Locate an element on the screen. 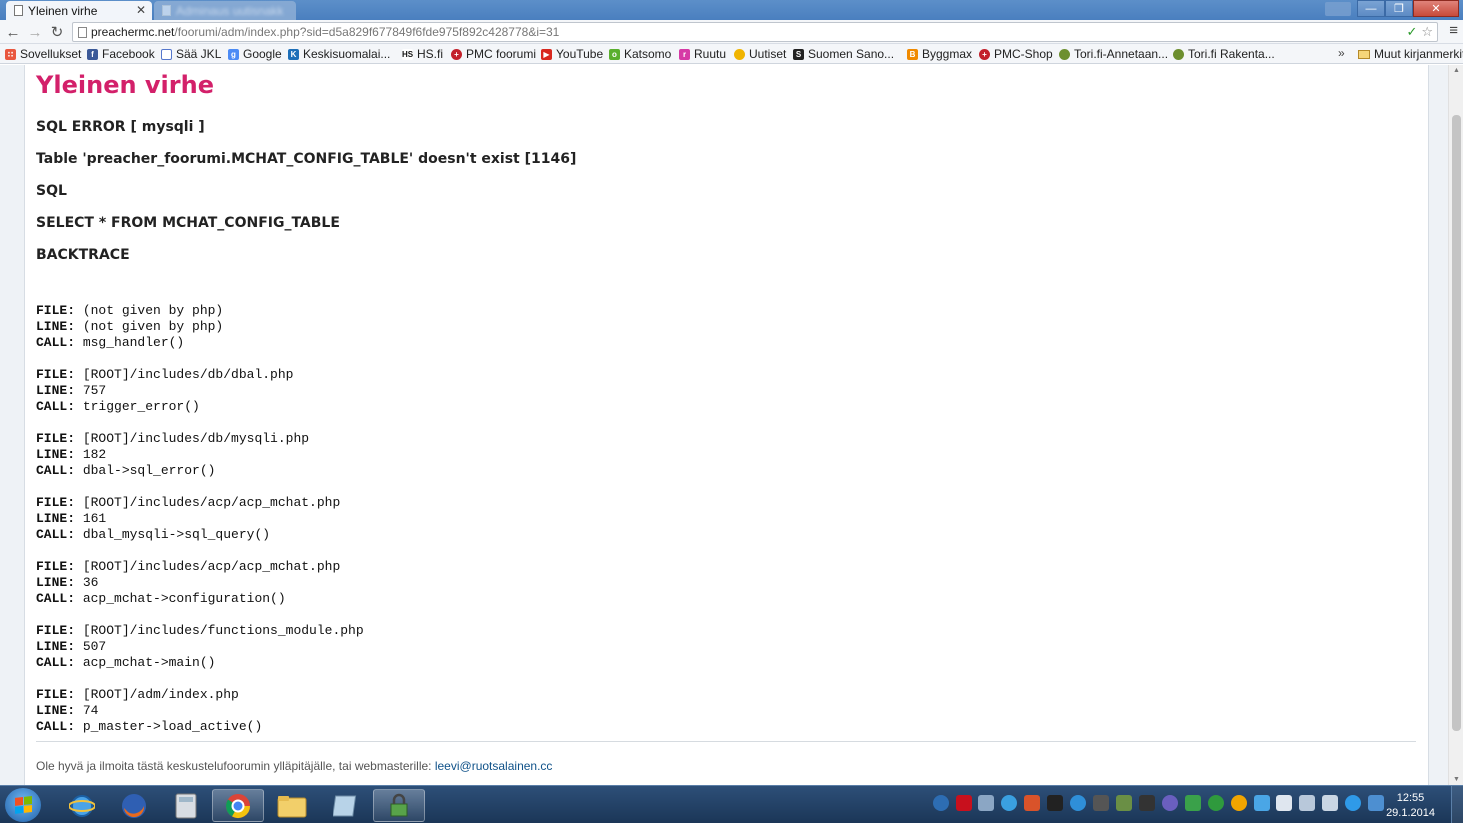 This screenshot has height=823, width=1463. tray-antivirus-icon is located at coordinates (1262, 803).